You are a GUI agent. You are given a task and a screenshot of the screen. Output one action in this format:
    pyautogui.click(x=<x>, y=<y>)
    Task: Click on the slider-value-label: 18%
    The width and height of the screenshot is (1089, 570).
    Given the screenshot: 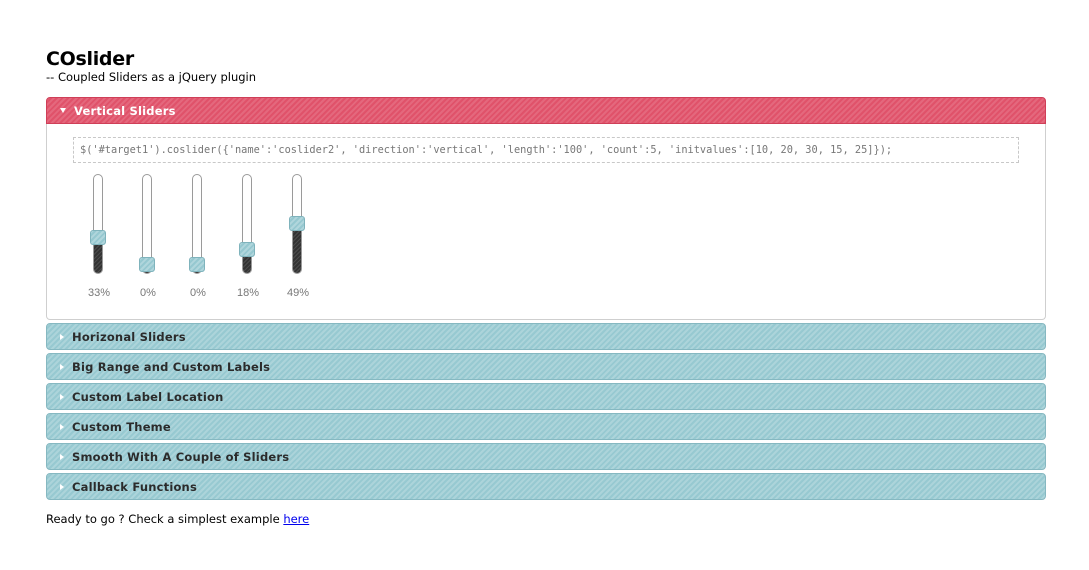 What is the action you would take?
    pyautogui.click(x=248, y=293)
    